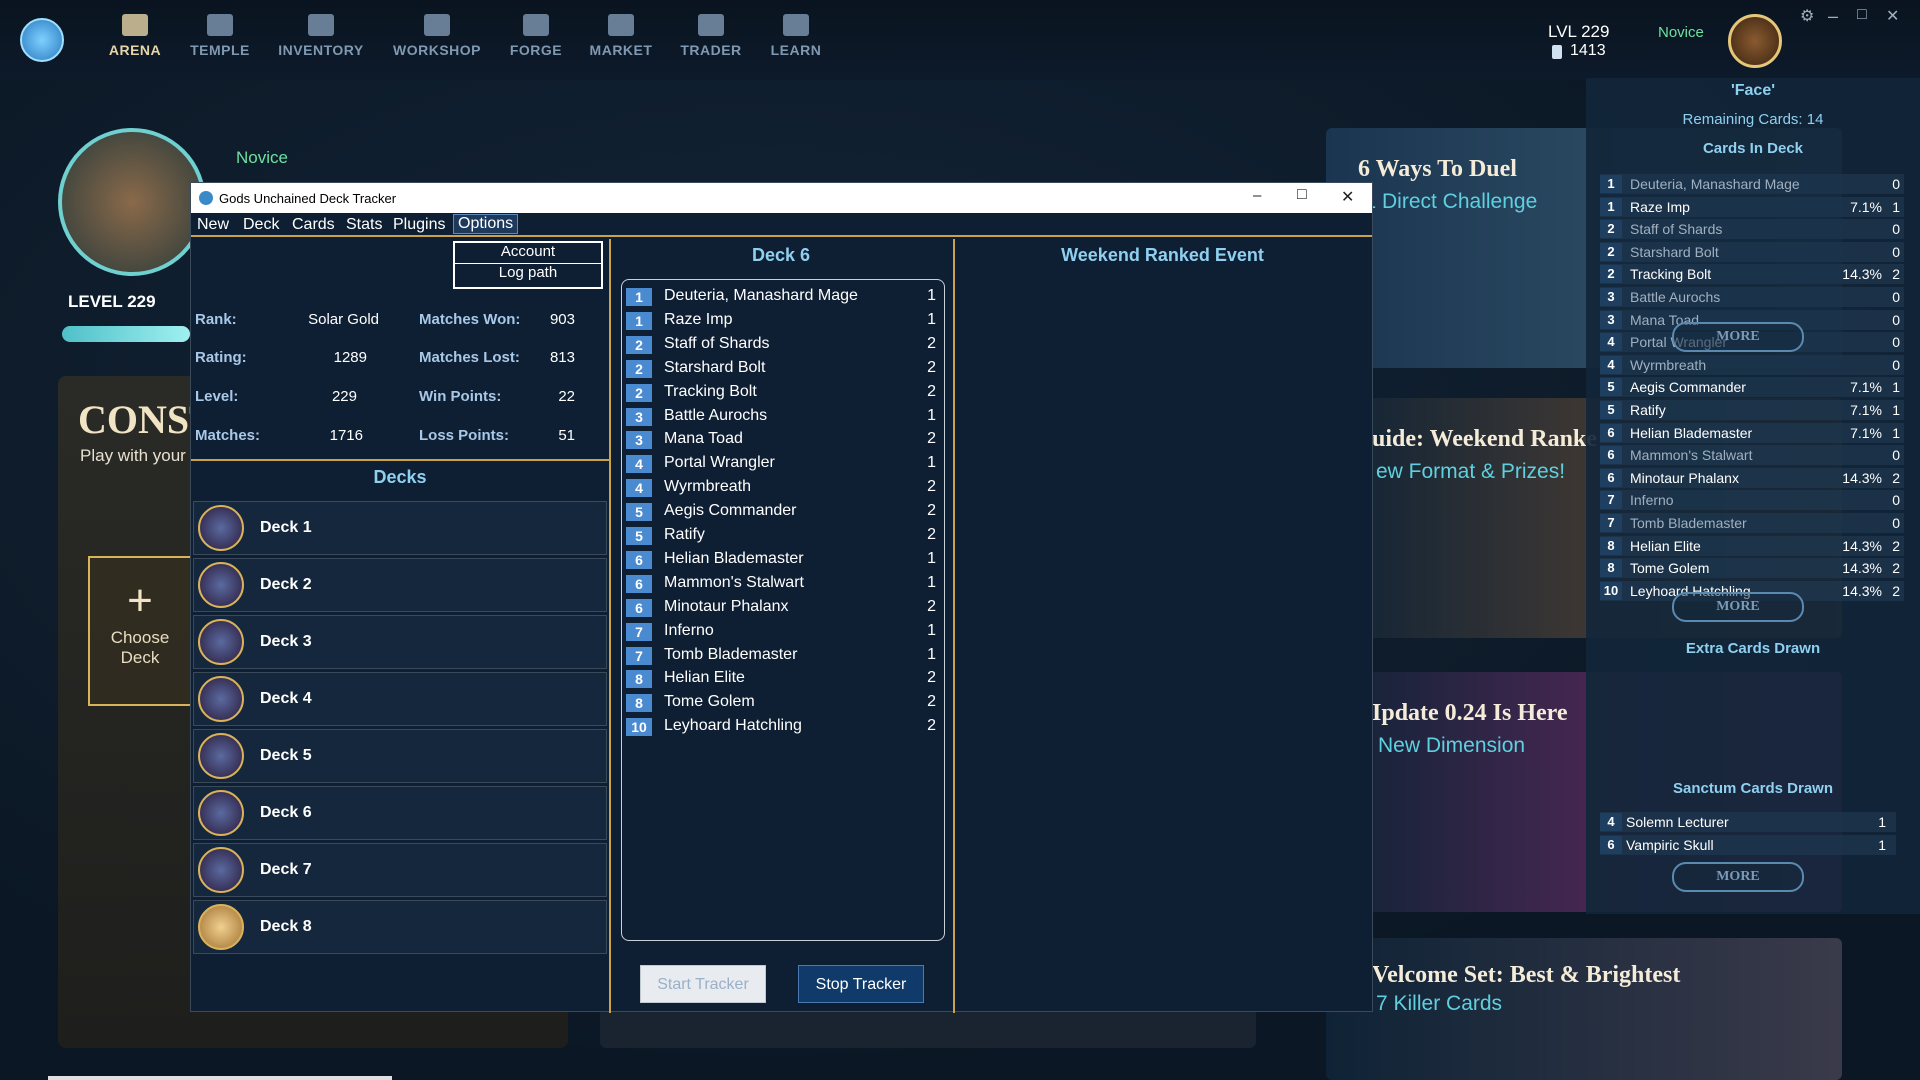 The height and width of the screenshot is (1080, 1920). I want to click on menu-bar: New Deck Cards Stats Plugins Options, so click(781, 225).